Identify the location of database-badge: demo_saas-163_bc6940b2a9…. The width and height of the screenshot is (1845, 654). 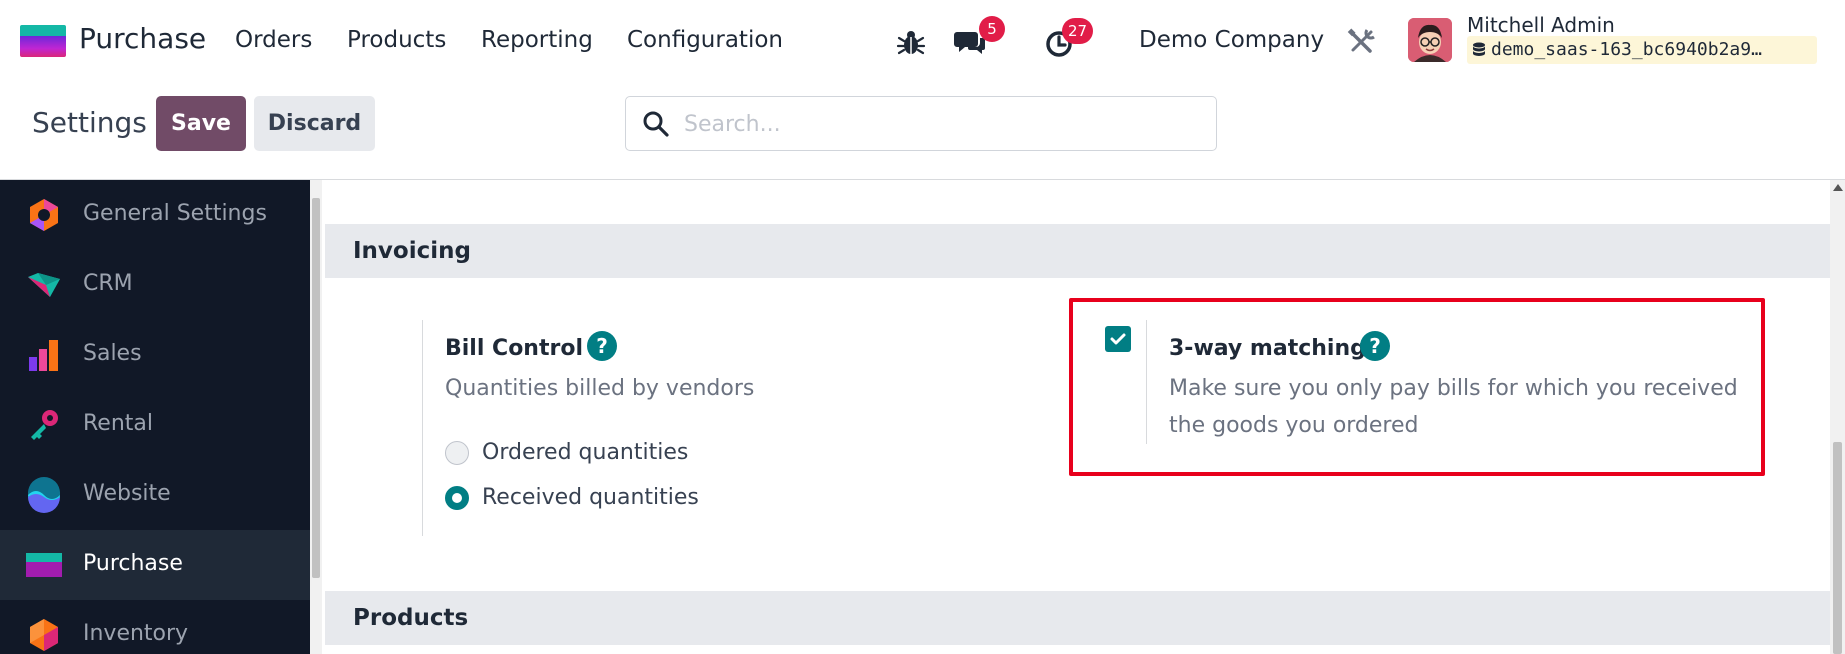
(1642, 50).